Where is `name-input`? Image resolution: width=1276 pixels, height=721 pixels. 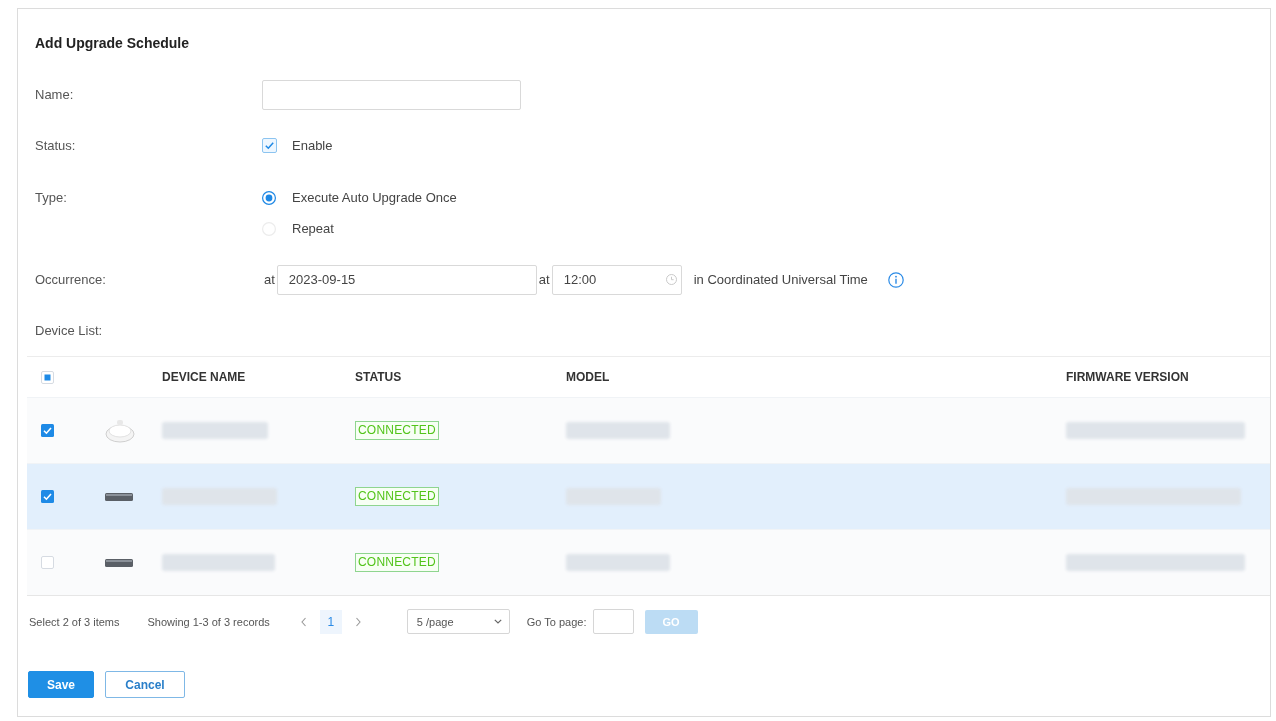 name-input is located at coordinates (391, 94).